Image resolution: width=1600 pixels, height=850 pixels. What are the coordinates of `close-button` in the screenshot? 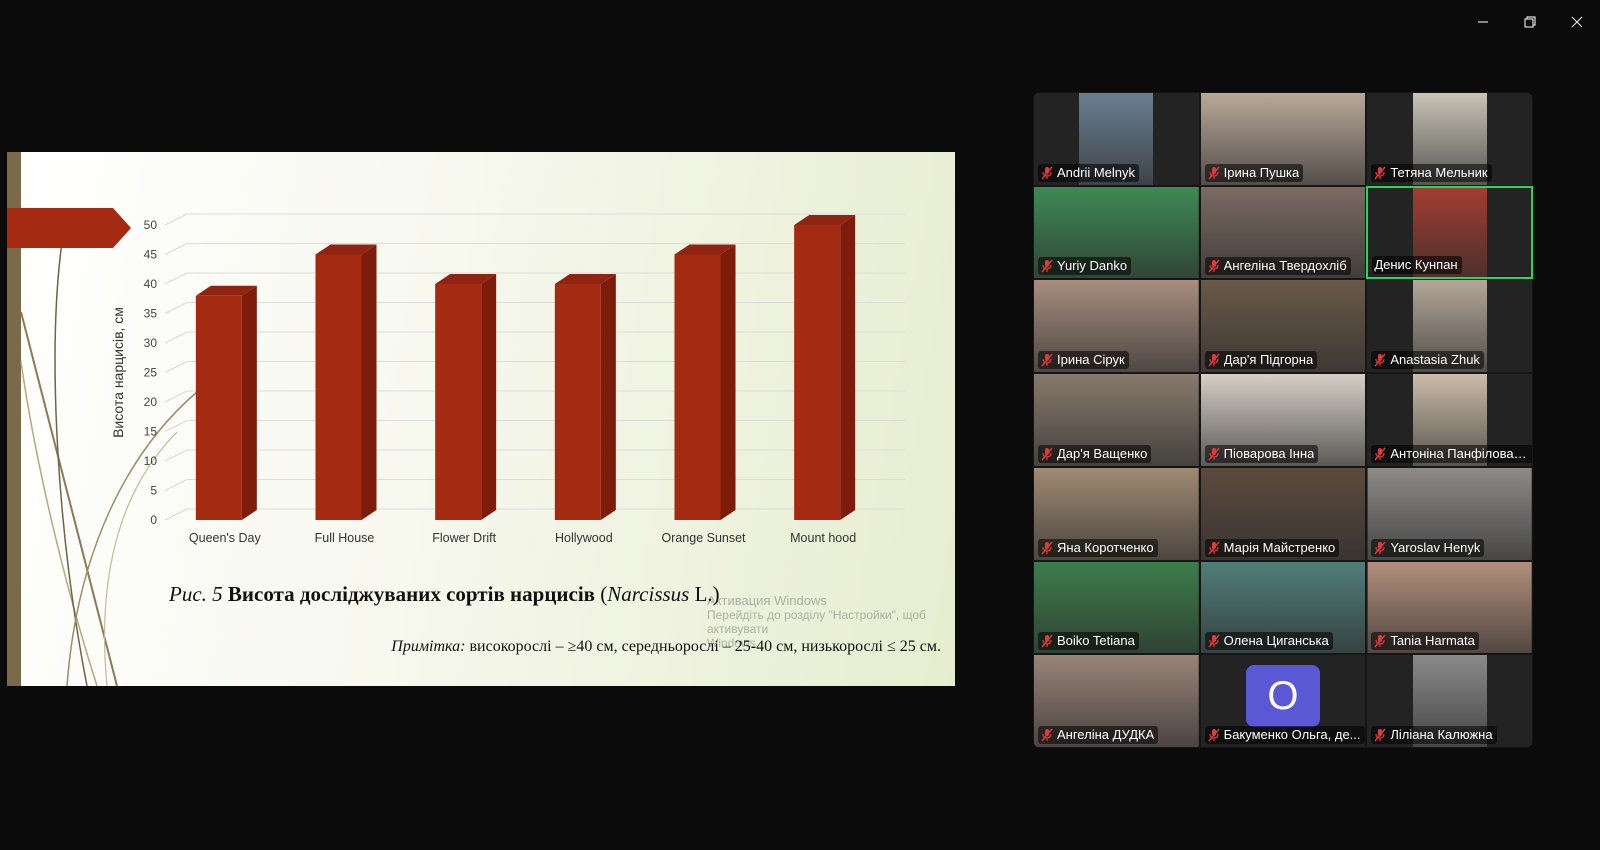 It's located at (1576, 22).